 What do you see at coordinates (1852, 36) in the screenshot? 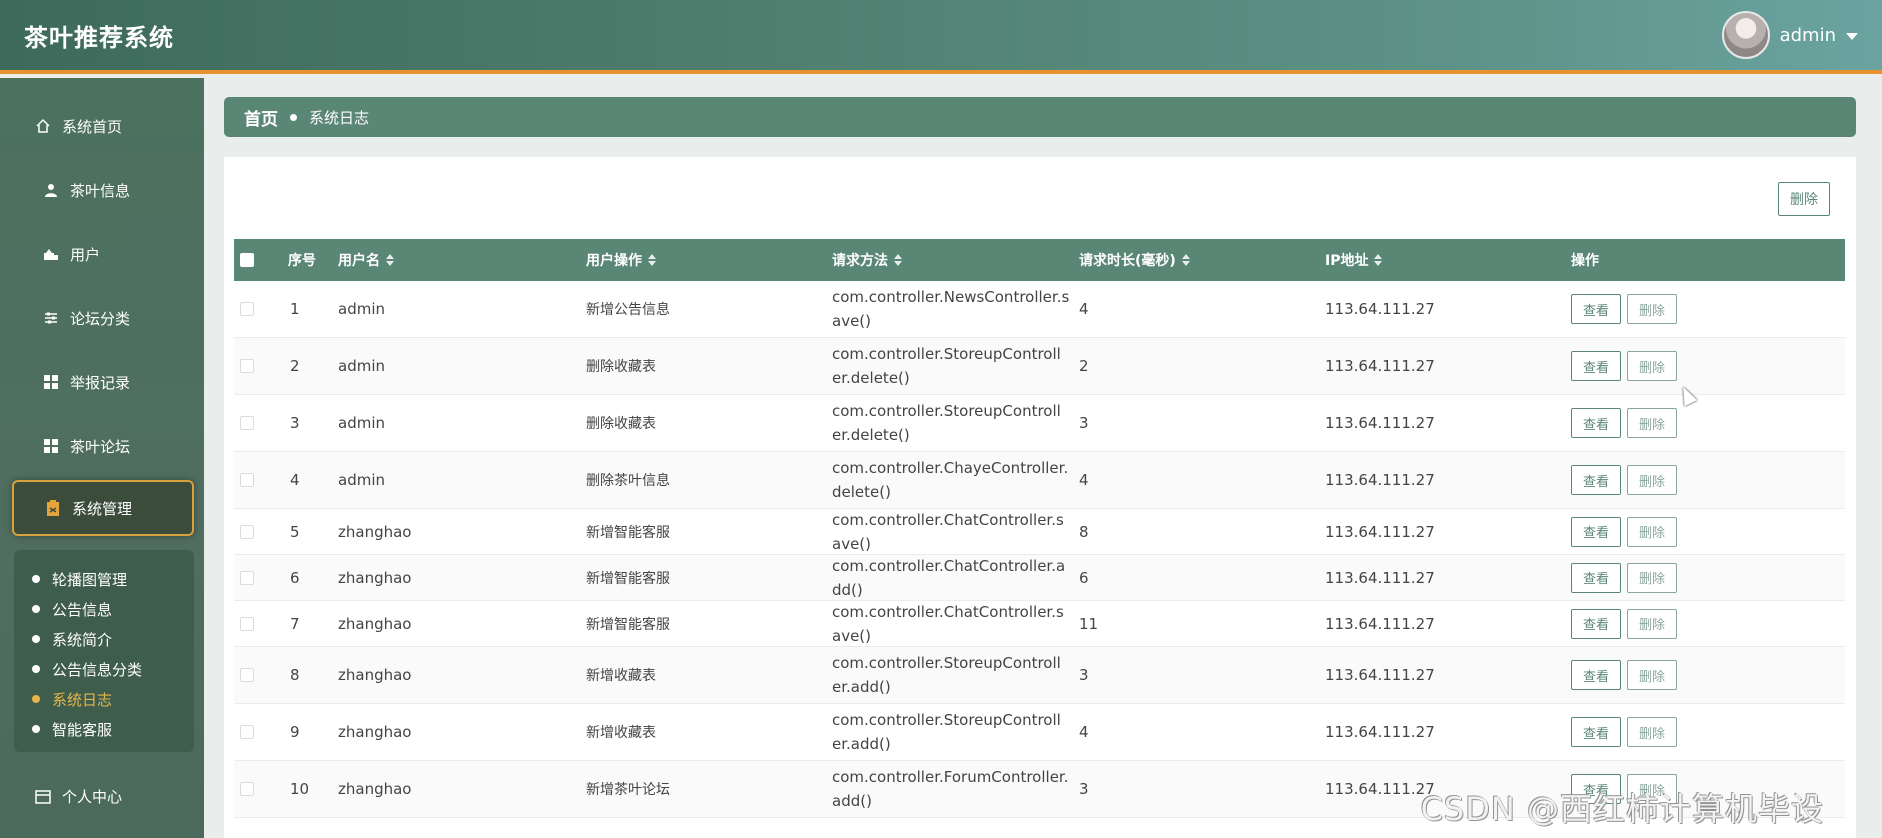
I see `chevron-down-icon` at bounding box center [1852, 36].